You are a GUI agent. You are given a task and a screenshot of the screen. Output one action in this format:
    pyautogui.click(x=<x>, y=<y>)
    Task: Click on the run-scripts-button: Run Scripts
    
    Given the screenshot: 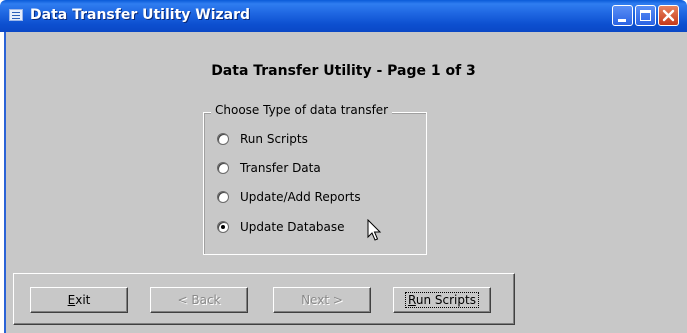 What is the action you would take?
    pyautogui.click(x=442, y=300)
    